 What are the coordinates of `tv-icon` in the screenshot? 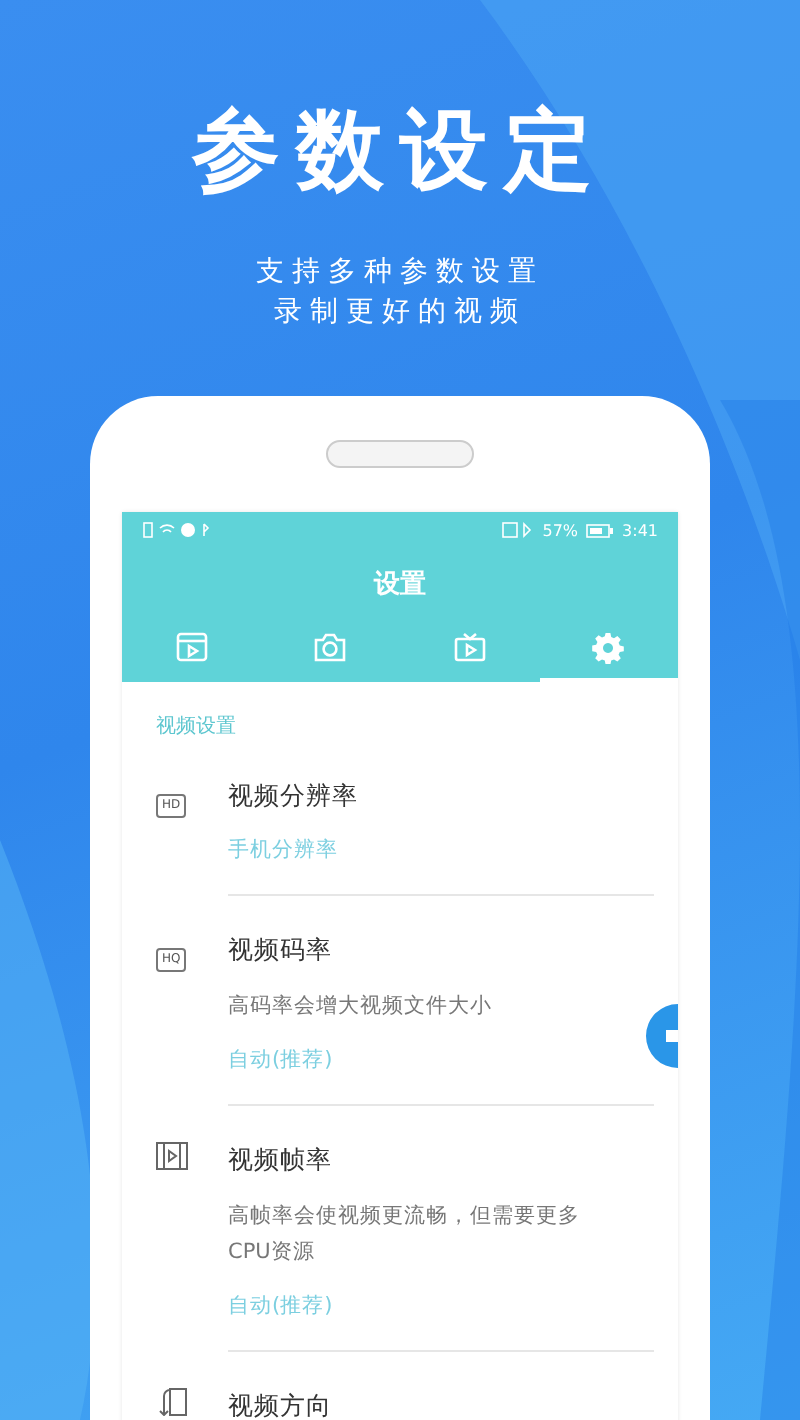 It's located at (469, 647).